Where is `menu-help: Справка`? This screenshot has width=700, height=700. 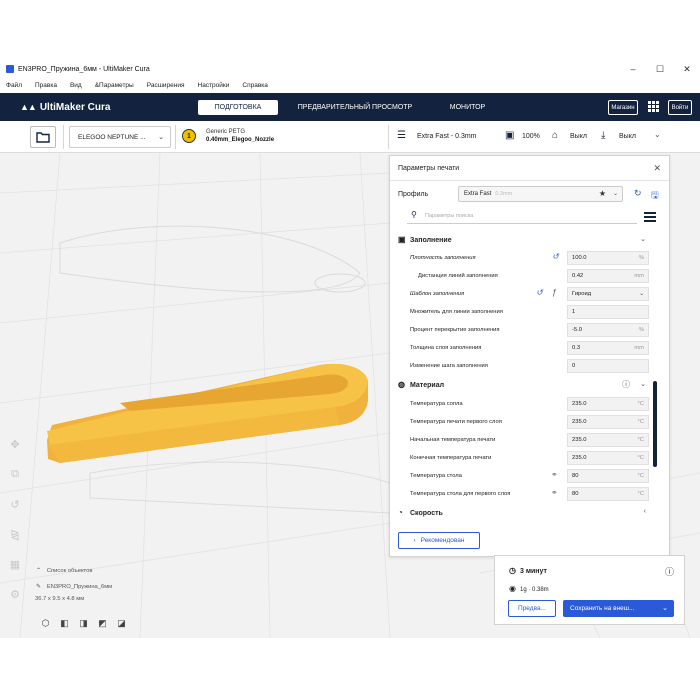 menu-help: Справка is located at coordinates (255, 85).